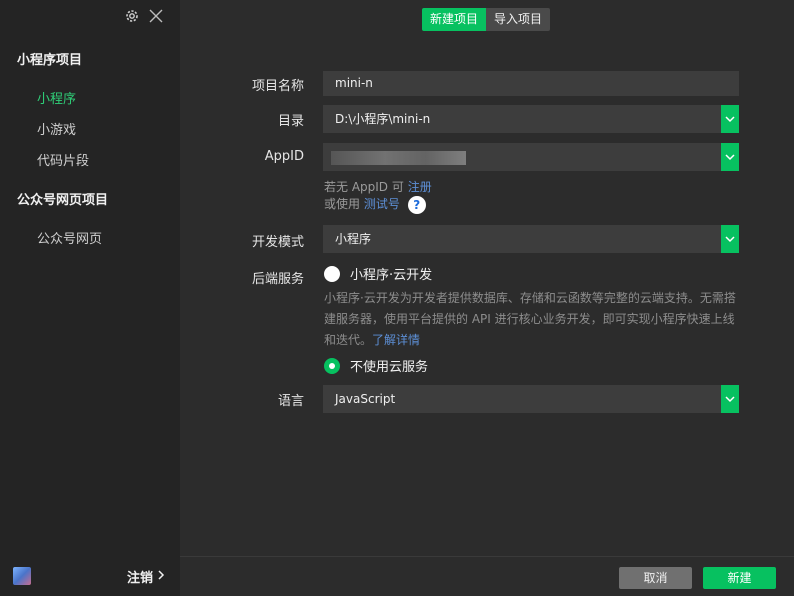  Describe the element at coordinates (277, 242) in the screenshot. I see `dev-mode-label: 开发模式` at that location.